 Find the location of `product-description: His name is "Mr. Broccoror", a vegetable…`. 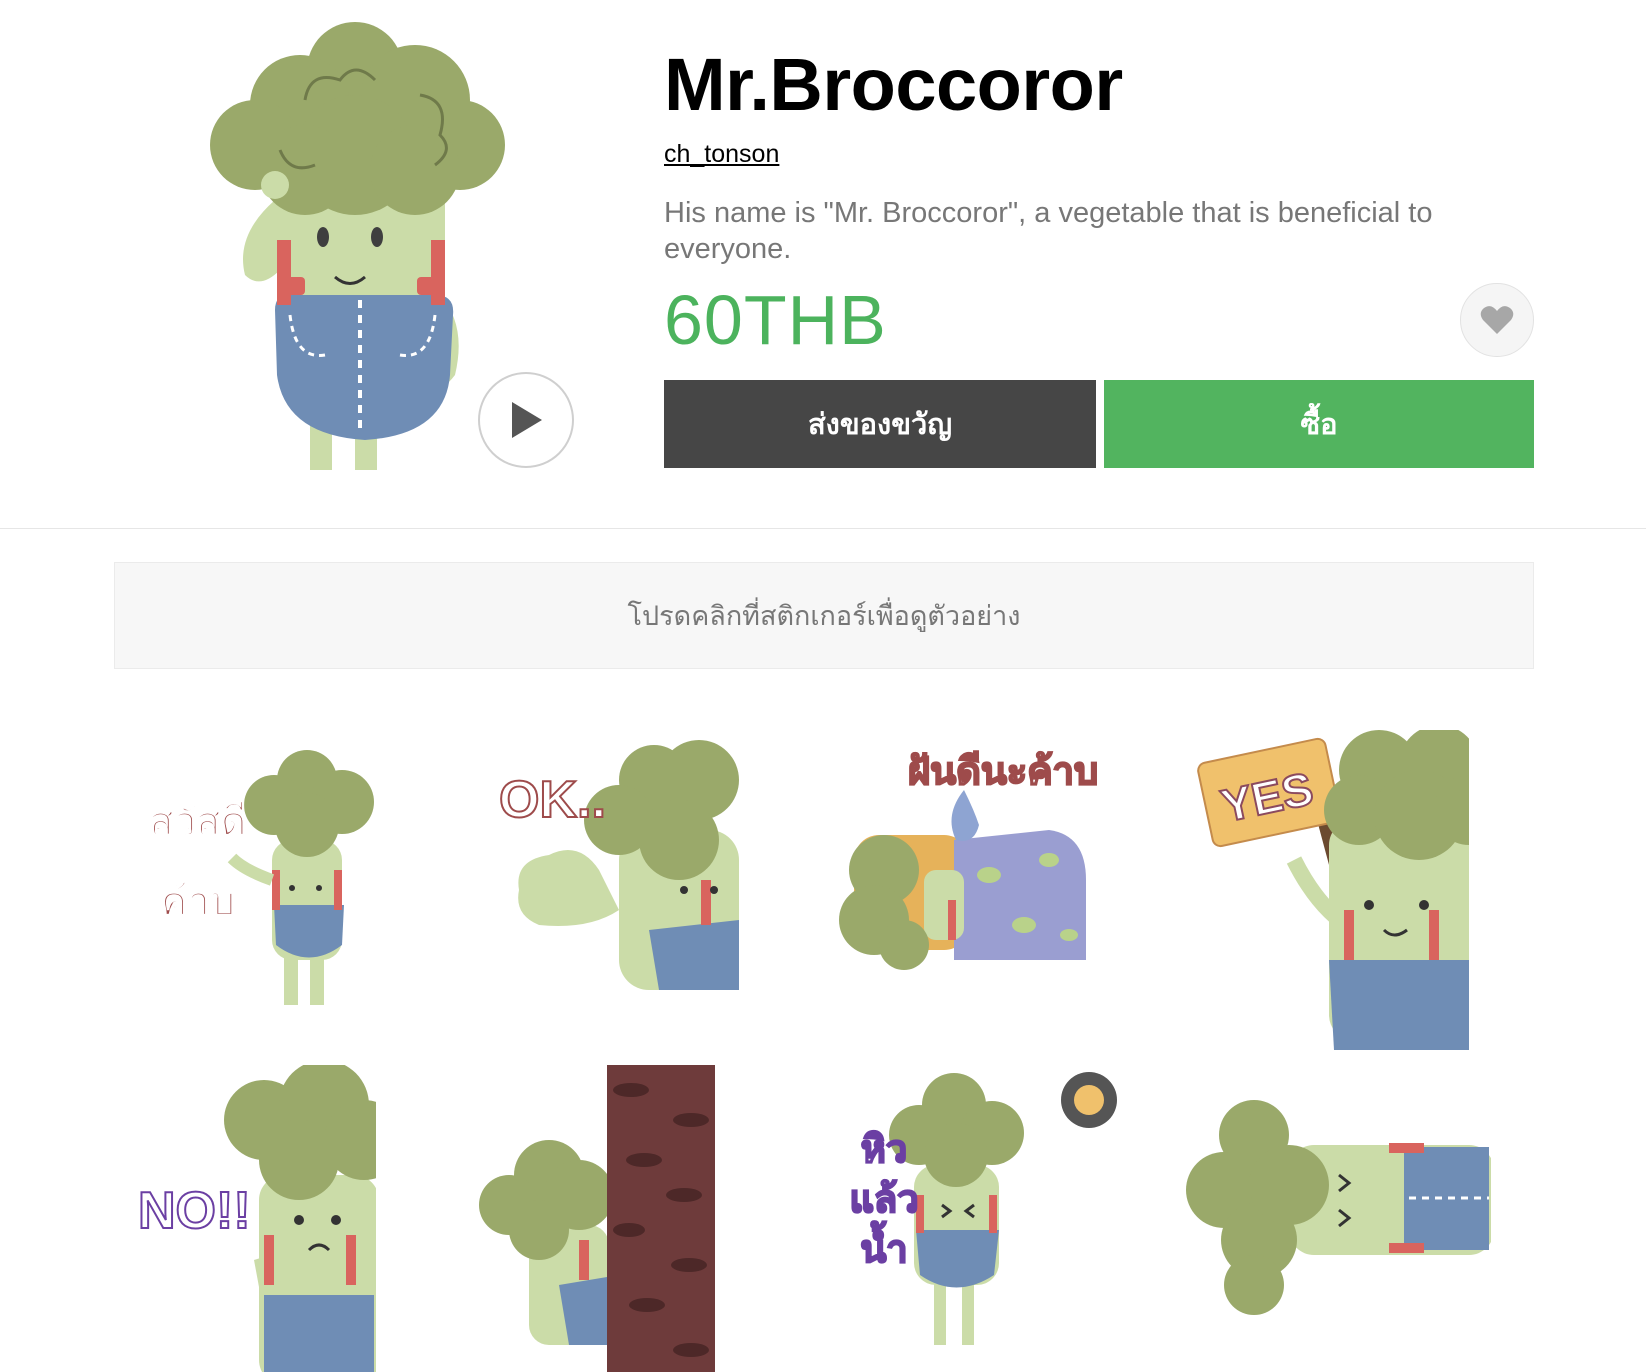

product-description: His name is "Mr. Broccoror", a vegetable… is located at coordinates (1048, 231).